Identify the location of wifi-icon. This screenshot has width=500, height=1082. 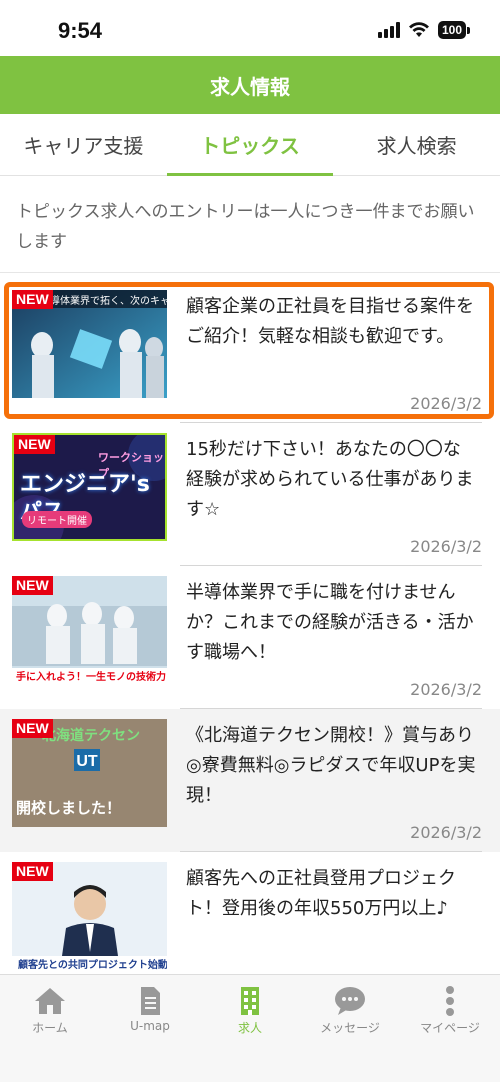
(418, 29).